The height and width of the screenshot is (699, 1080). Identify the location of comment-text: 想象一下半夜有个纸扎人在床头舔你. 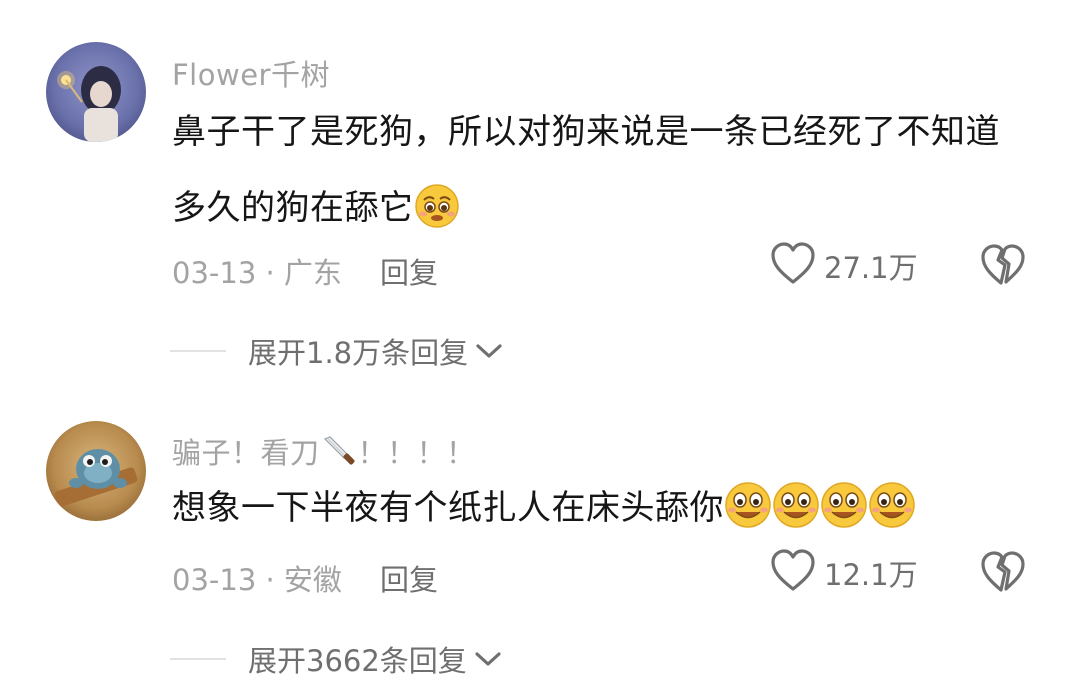
(602, 513).